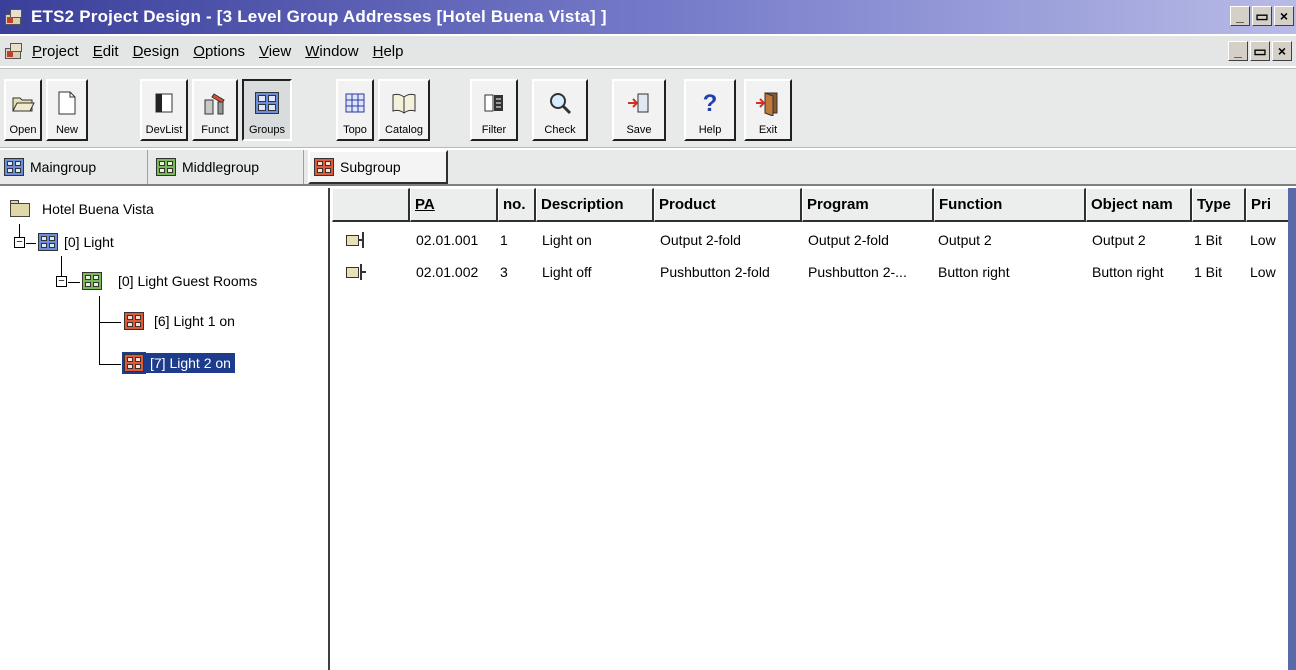 Image resolution: width=1296 pixels, height=670 pixels. What do you see at coordinates (517, 205) in the screenshot?
I see `col-no: no.` at bounding box center [517, 205].